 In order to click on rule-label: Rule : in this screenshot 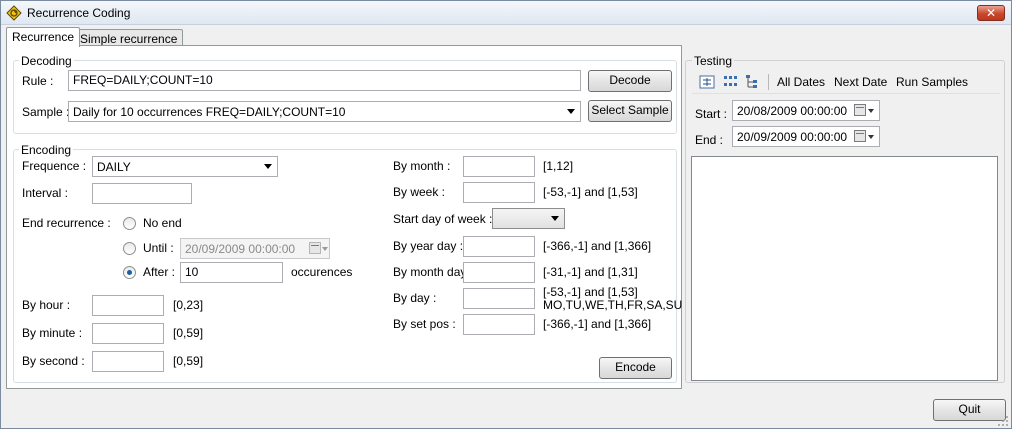, I will do `click(38, 81)`.